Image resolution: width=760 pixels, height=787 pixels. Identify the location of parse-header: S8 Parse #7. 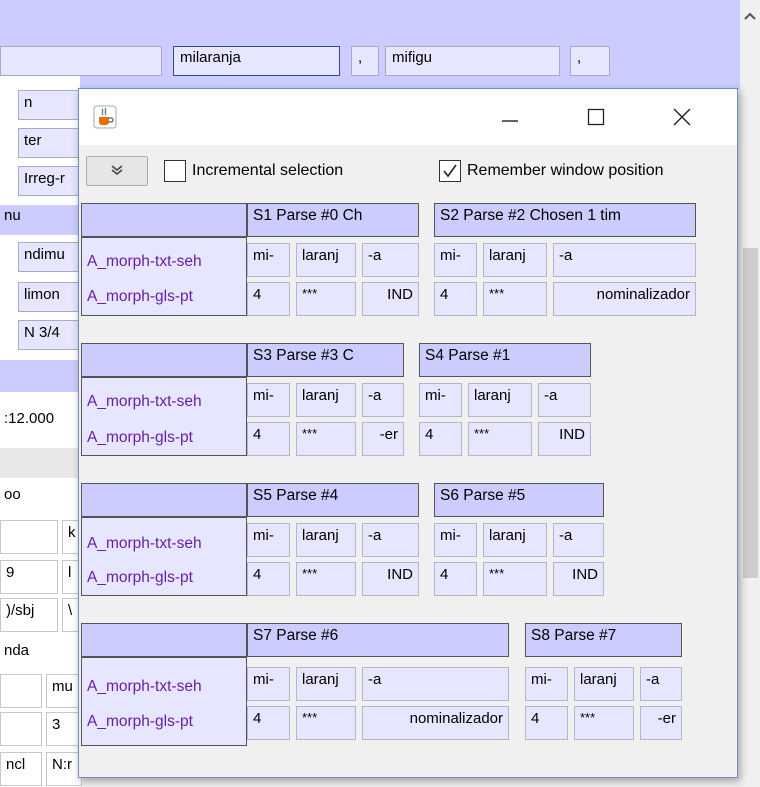
(603, 640).